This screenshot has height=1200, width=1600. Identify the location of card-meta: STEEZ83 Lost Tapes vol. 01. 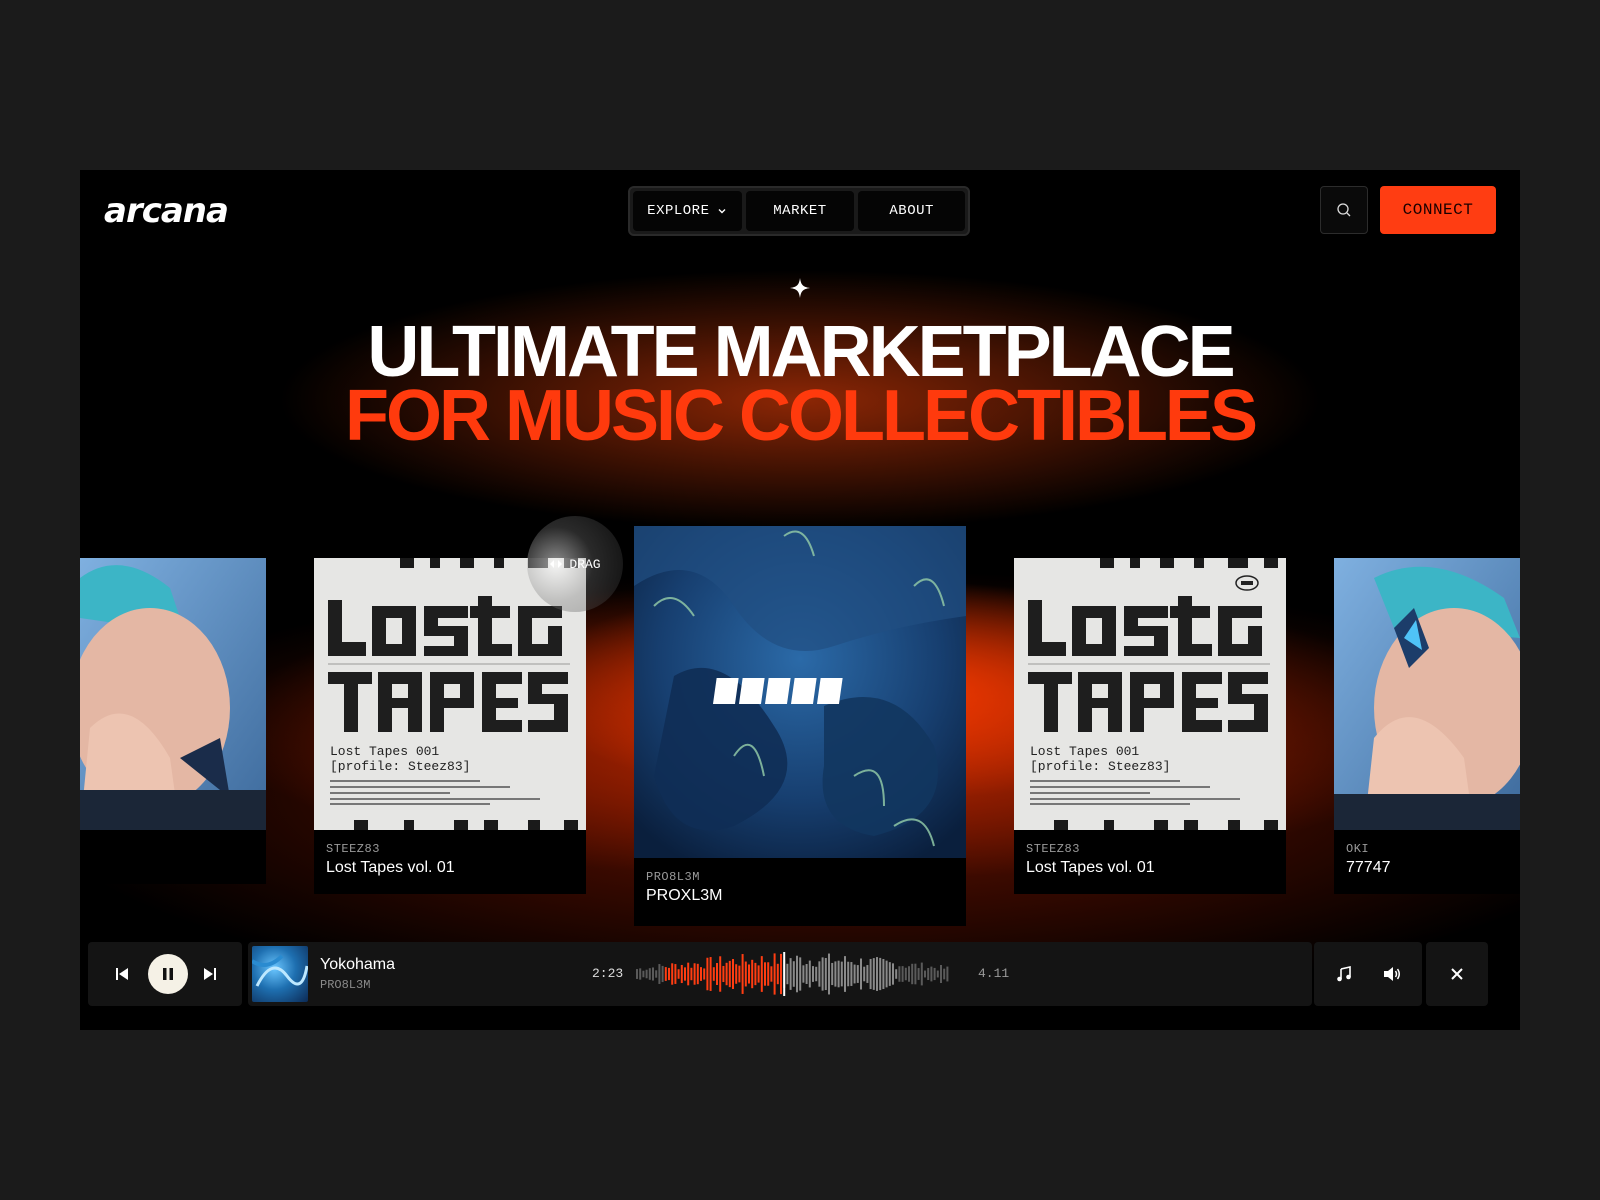
(1090, 859).